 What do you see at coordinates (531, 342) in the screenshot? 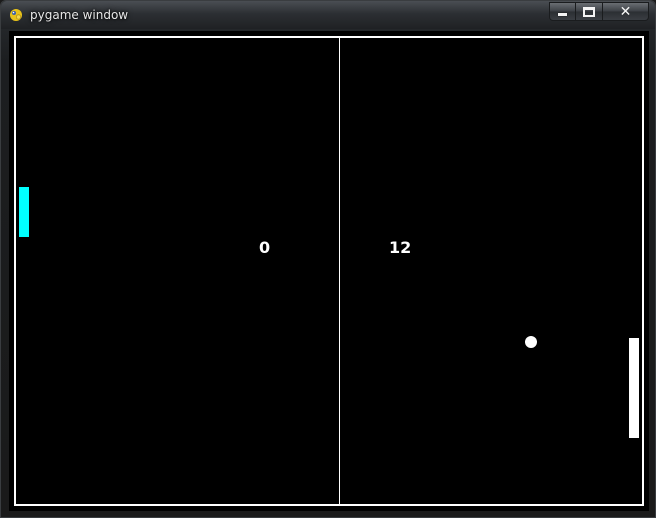
I see `ball` at bounding box center [531, 342].